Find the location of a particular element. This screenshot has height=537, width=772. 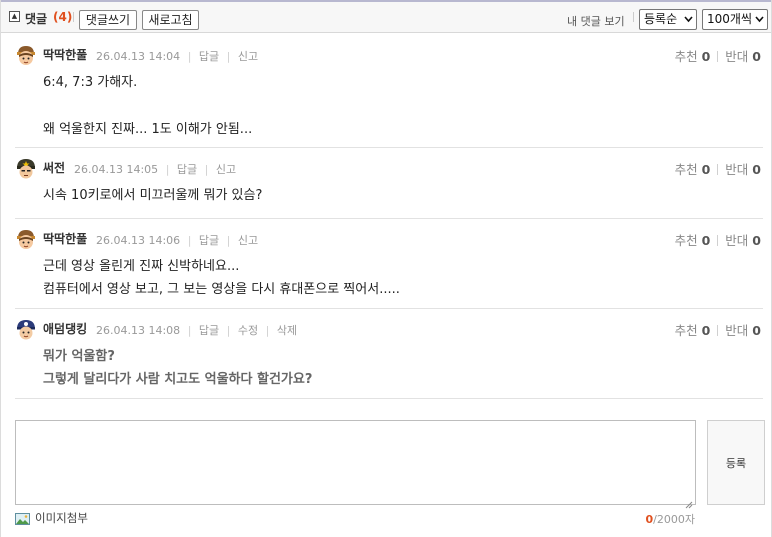

image-icon is located at coordinates (22, 517).